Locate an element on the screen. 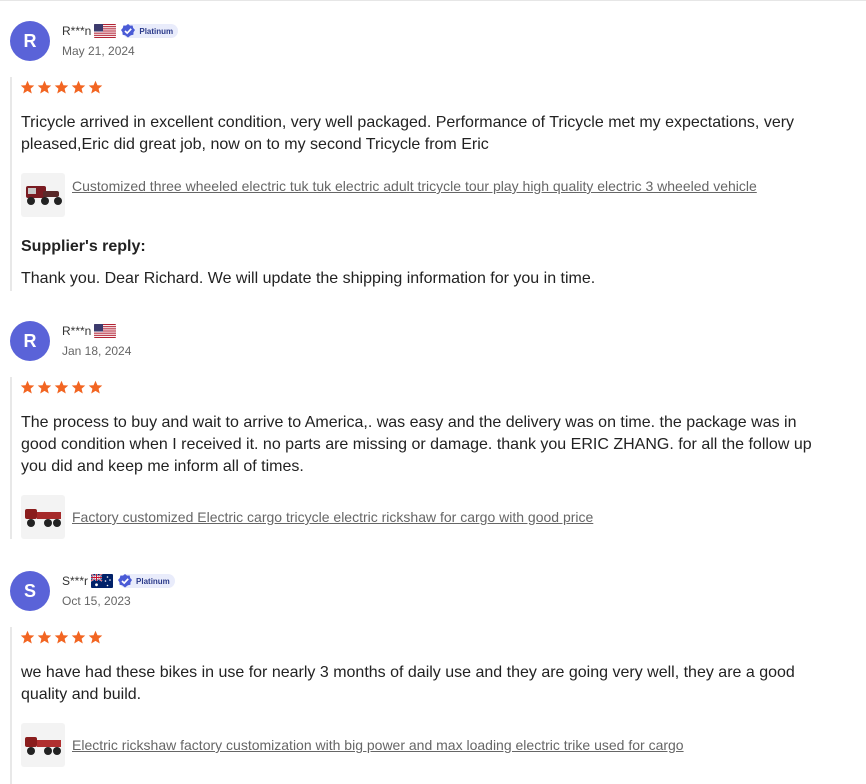 This screenshot has height=784, width=866. reviewer-name: S***r is located at coordinates (75, 581).